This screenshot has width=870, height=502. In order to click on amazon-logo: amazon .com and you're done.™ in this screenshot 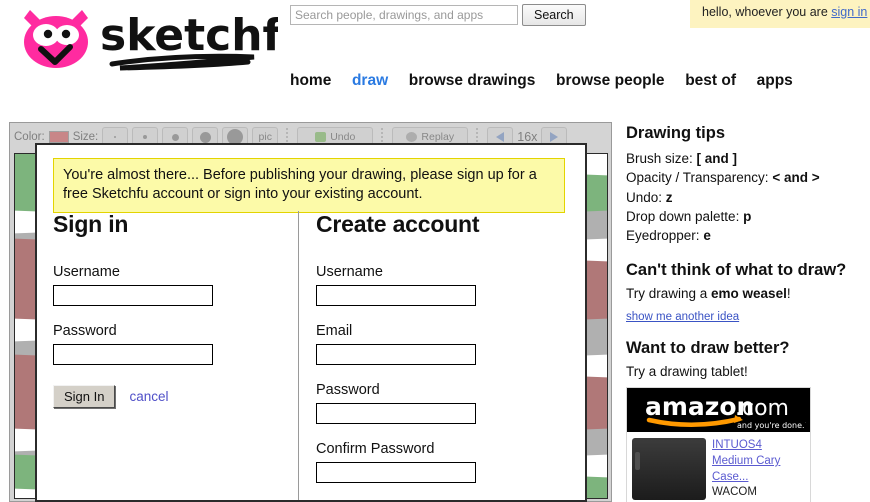, I will do `click(718, 410)`.